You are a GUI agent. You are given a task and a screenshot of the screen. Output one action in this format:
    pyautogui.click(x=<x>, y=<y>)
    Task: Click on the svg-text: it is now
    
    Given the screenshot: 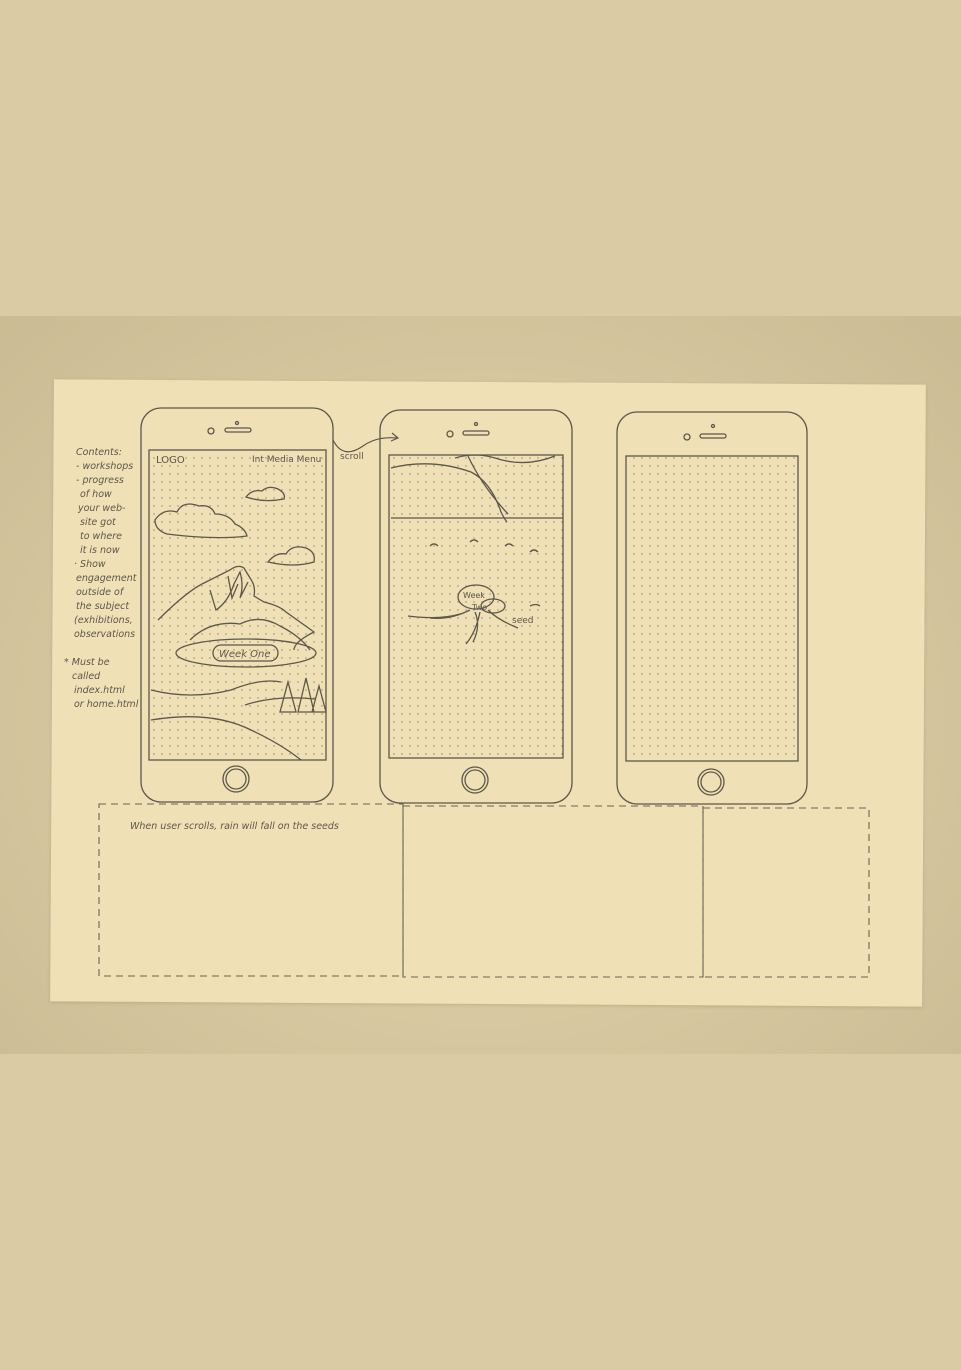 What is the action you would take?
    pyautogui.click(x=100, y=550)
    